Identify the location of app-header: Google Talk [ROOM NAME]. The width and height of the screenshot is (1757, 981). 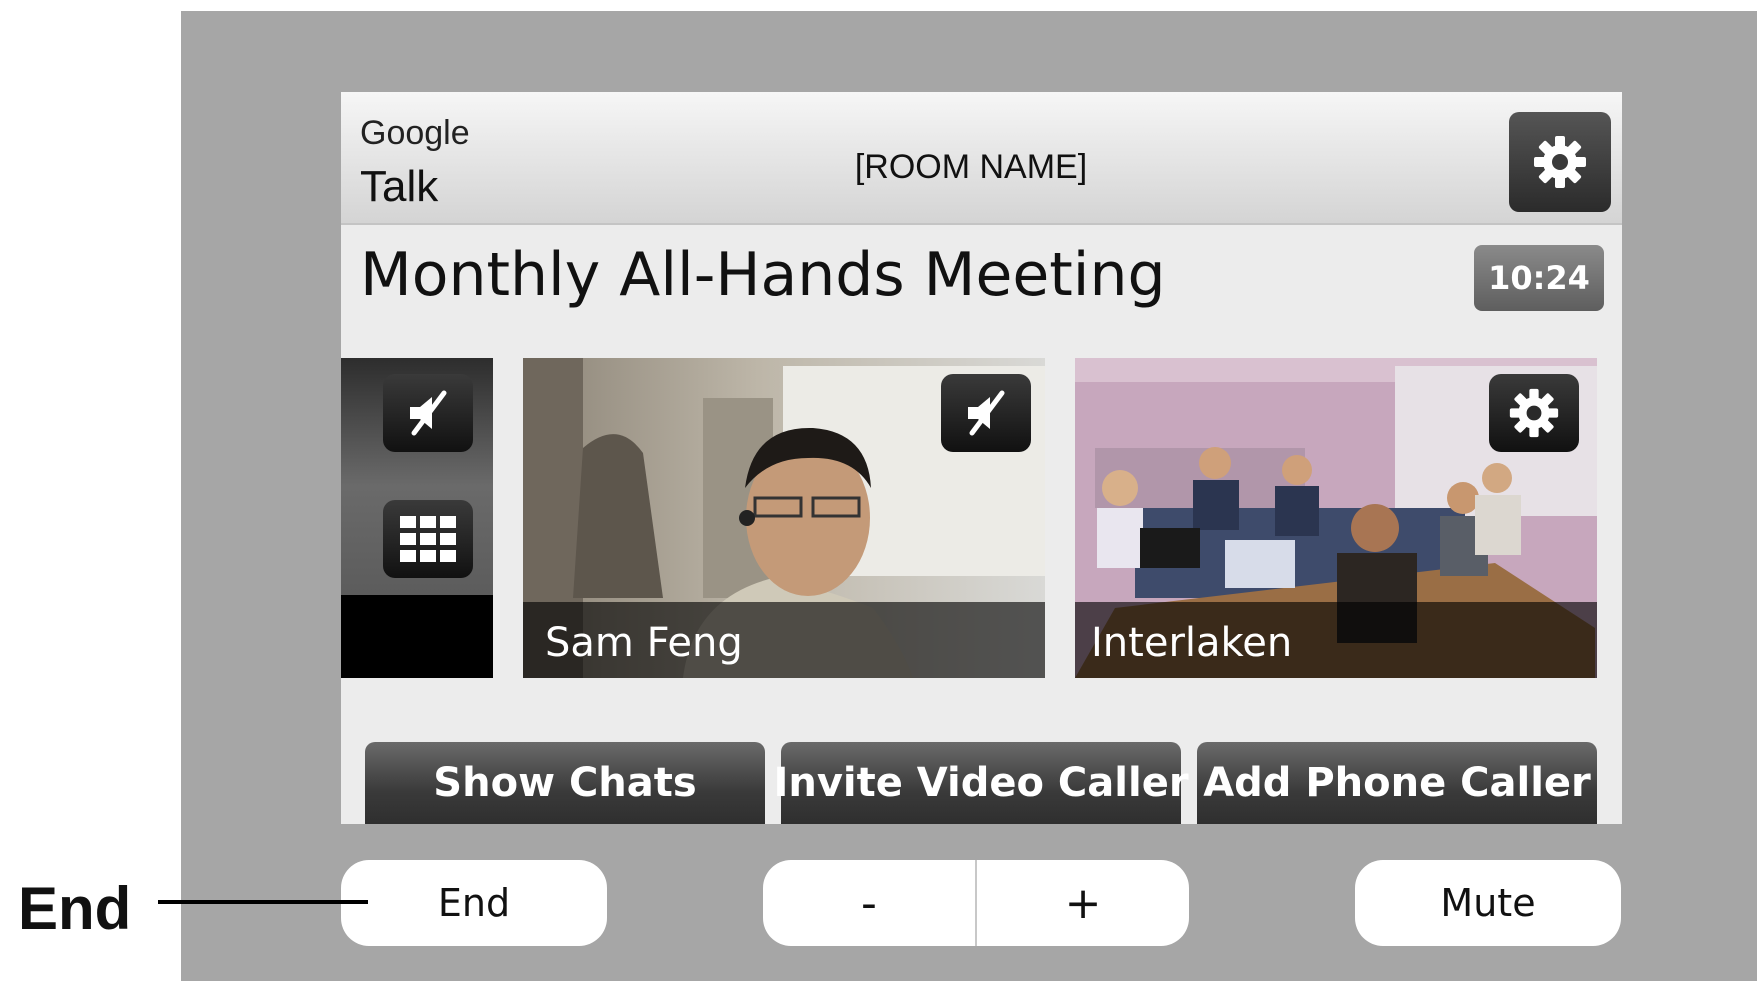
(981, 158).